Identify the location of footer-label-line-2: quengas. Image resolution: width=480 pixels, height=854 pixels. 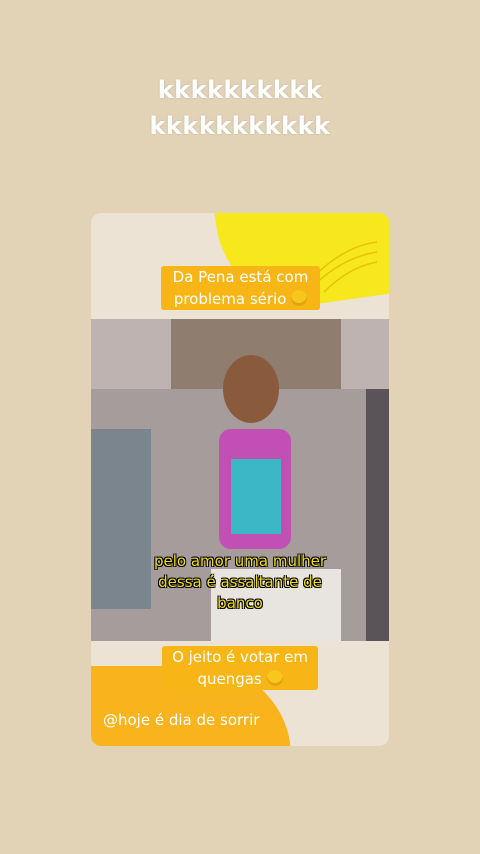
(229, 679).